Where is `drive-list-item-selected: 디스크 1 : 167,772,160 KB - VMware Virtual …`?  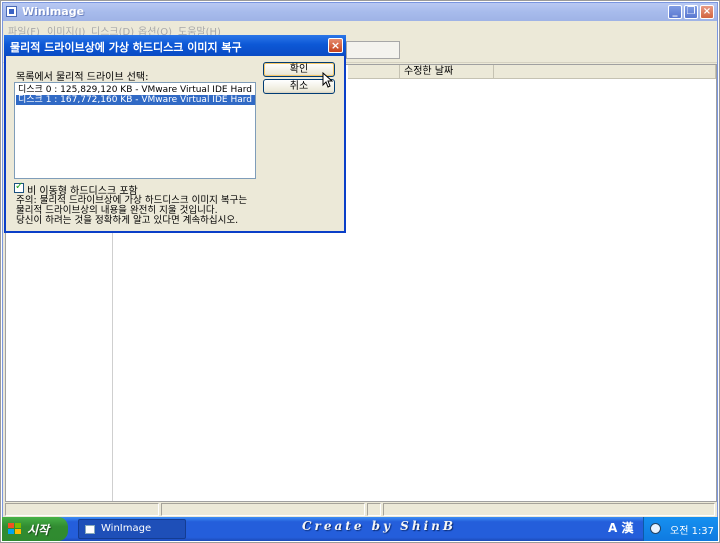
drive-list-item-selected: 디스크 1 : 167,772,160 KB - VMware Virtual … is located at coordinates (135, 100).